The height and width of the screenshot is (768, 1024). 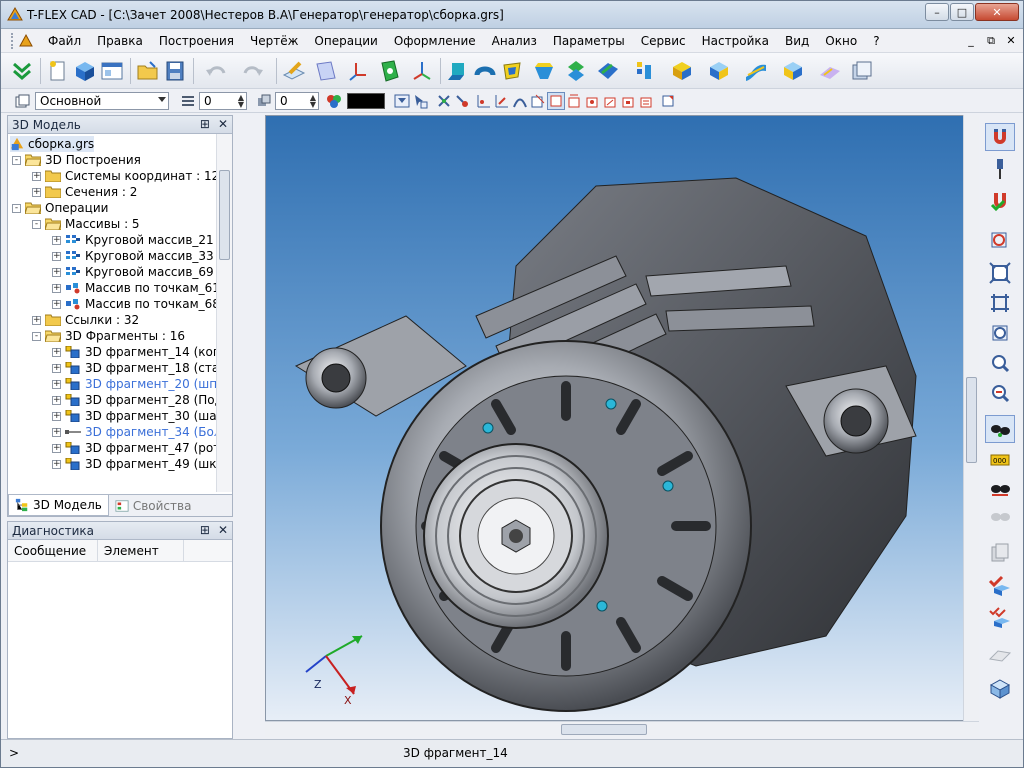 What do you see at coordinates (84, 192) in the screenshot?
I see `tree-item: + Сечения : 2` at bounding box center [84, 192].